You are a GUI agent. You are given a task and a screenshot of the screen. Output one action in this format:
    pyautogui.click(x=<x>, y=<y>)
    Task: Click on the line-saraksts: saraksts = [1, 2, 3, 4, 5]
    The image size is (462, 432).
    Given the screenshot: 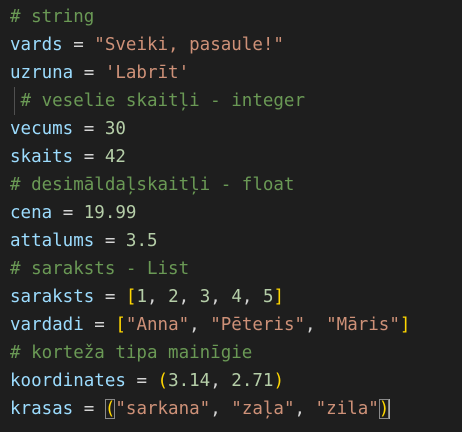 What is the action you would take?
    pyautogui.click(x=147, y=297)
    